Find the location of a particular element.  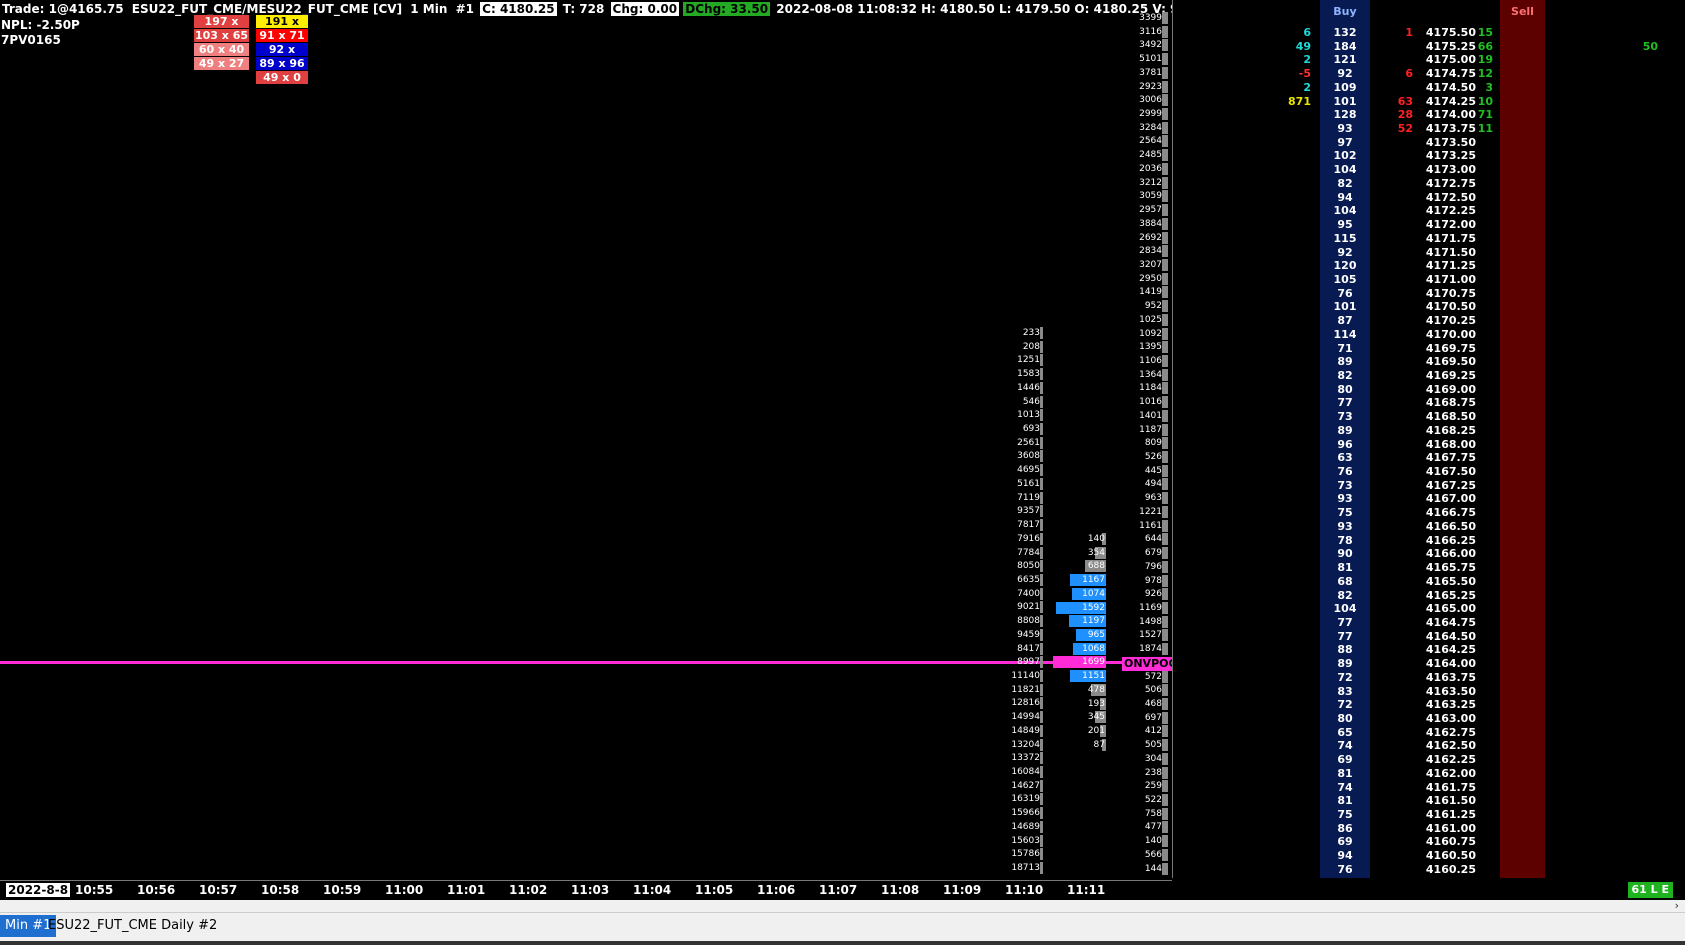

ladder-row: 90 4166.00 is located at coordinates (1429, 554).